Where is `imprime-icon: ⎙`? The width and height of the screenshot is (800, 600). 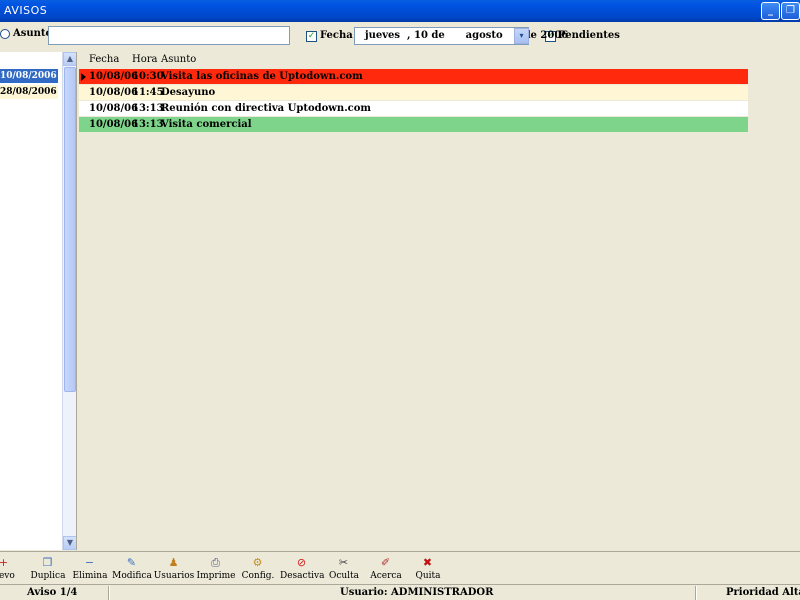
imprime-icon: ⎙ is located at coordinates (215, 562).